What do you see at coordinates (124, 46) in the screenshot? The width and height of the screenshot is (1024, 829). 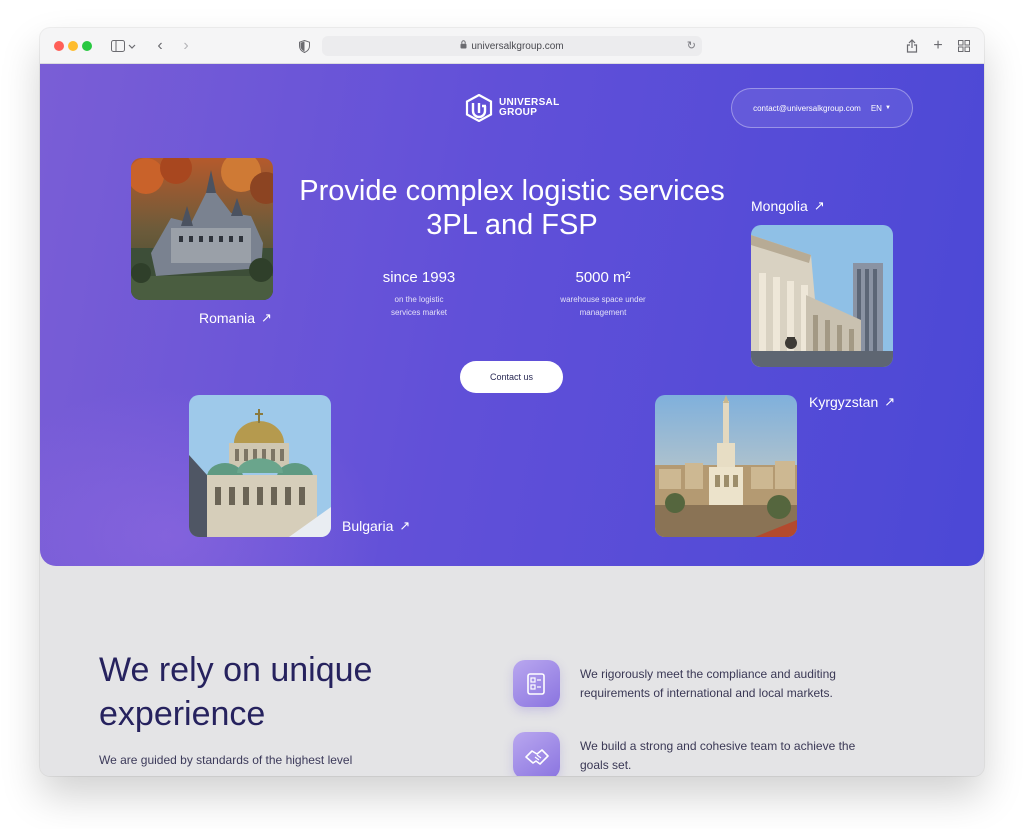 I see `sidebar-toggle-icon` at bounding box center [124, 46].